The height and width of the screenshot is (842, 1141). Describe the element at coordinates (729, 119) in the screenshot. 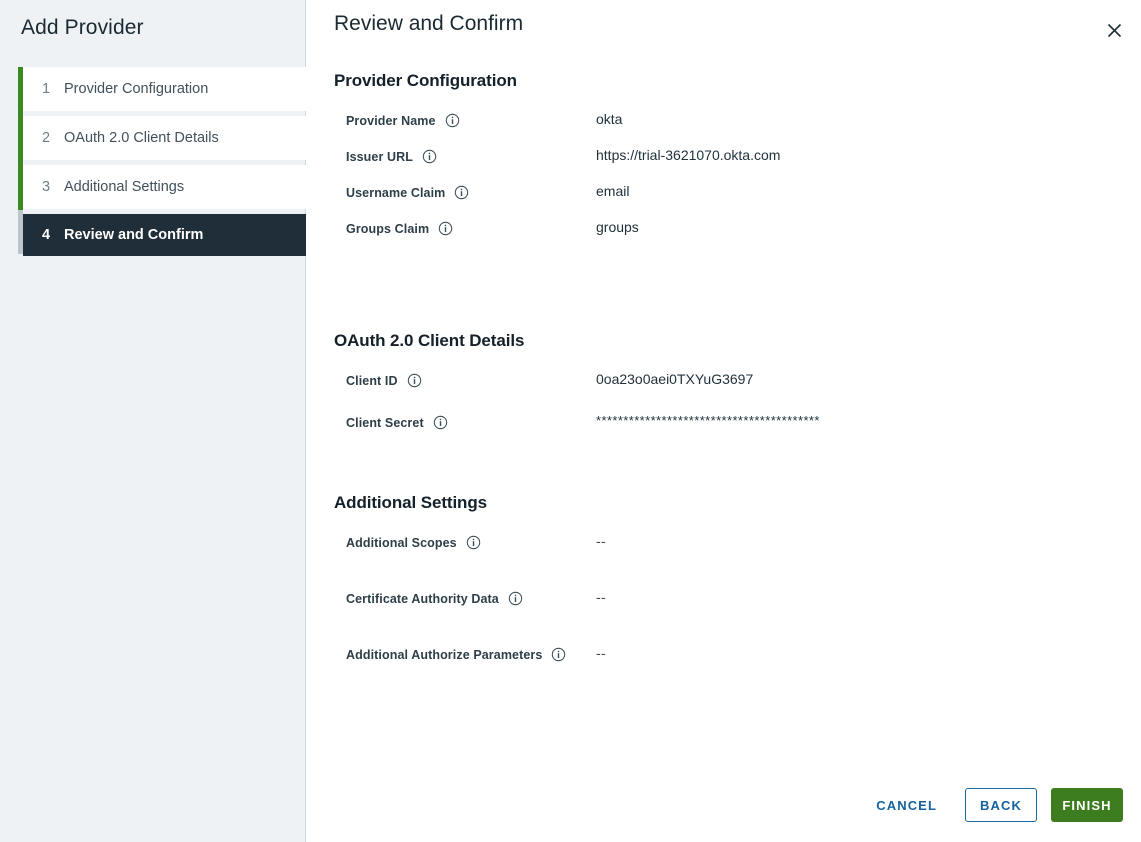

I see `row-provider-name: Provider Name okta` at that location.